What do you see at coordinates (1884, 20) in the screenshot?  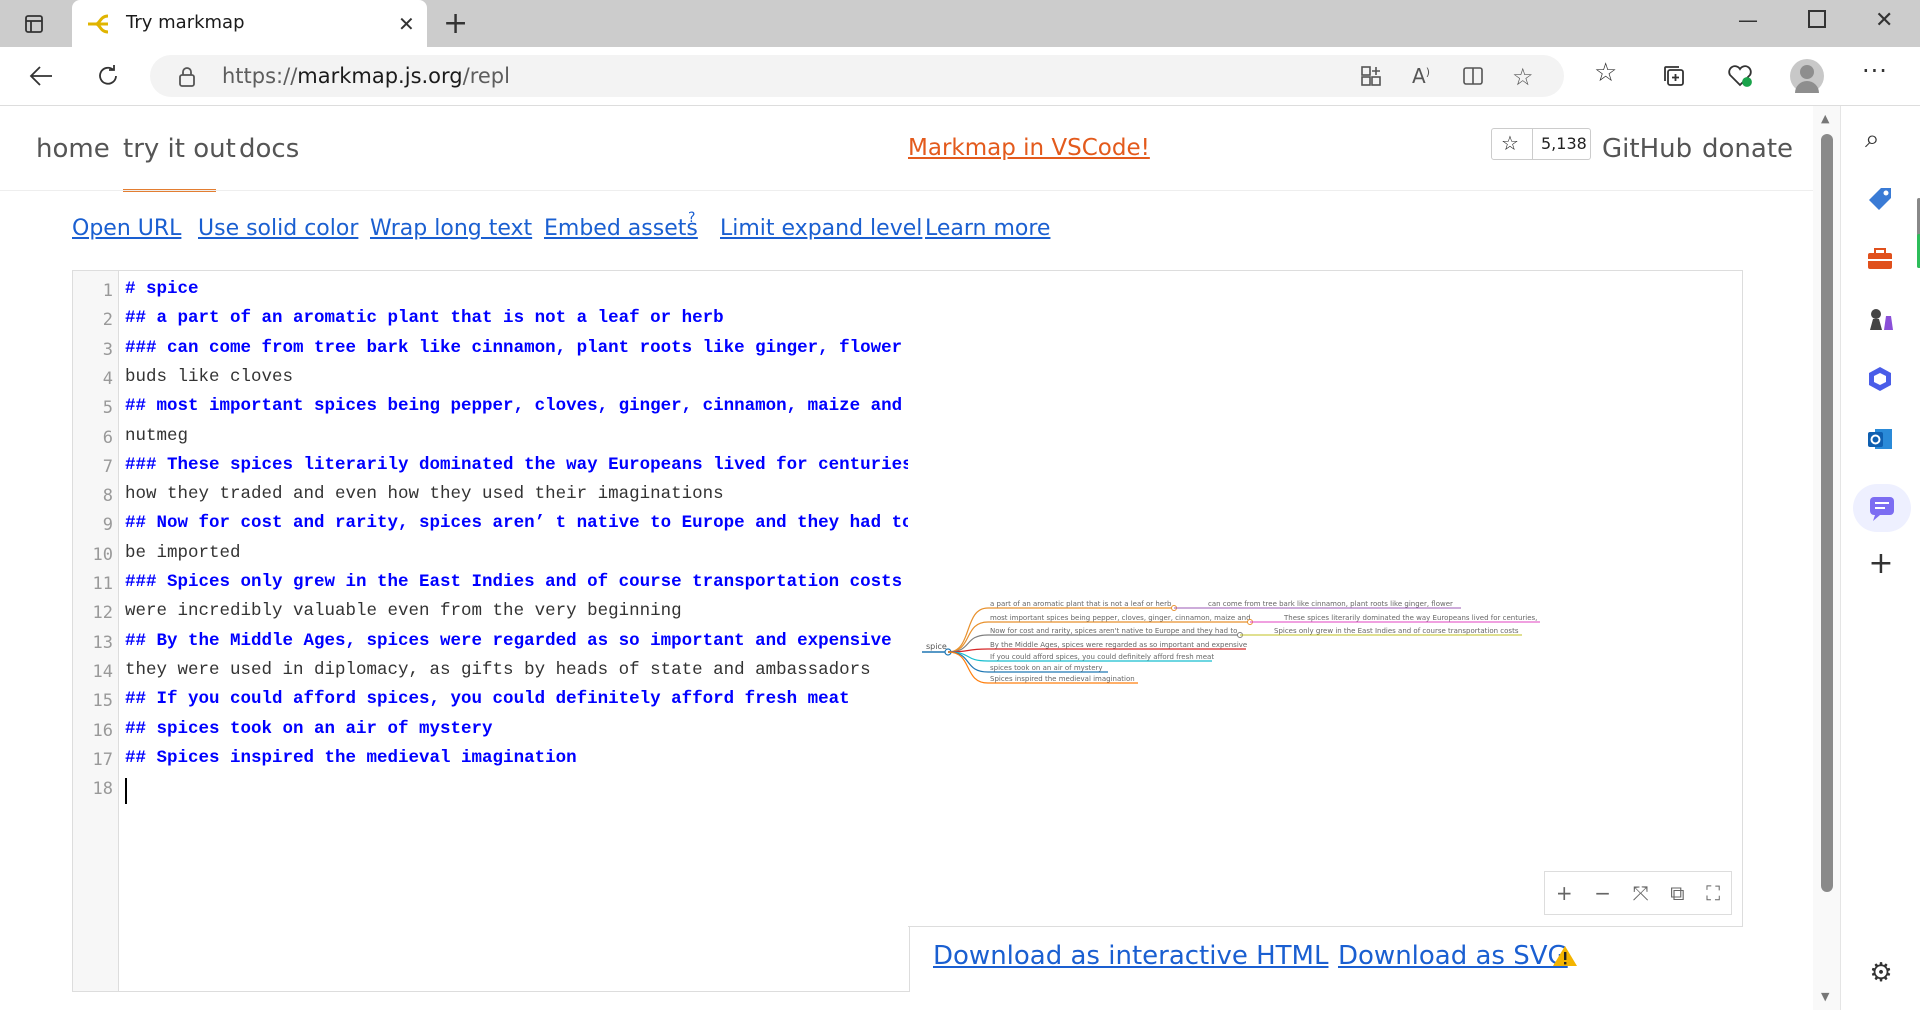 I see `close-window-icon: ✕` at bounding box center [1884, 20].